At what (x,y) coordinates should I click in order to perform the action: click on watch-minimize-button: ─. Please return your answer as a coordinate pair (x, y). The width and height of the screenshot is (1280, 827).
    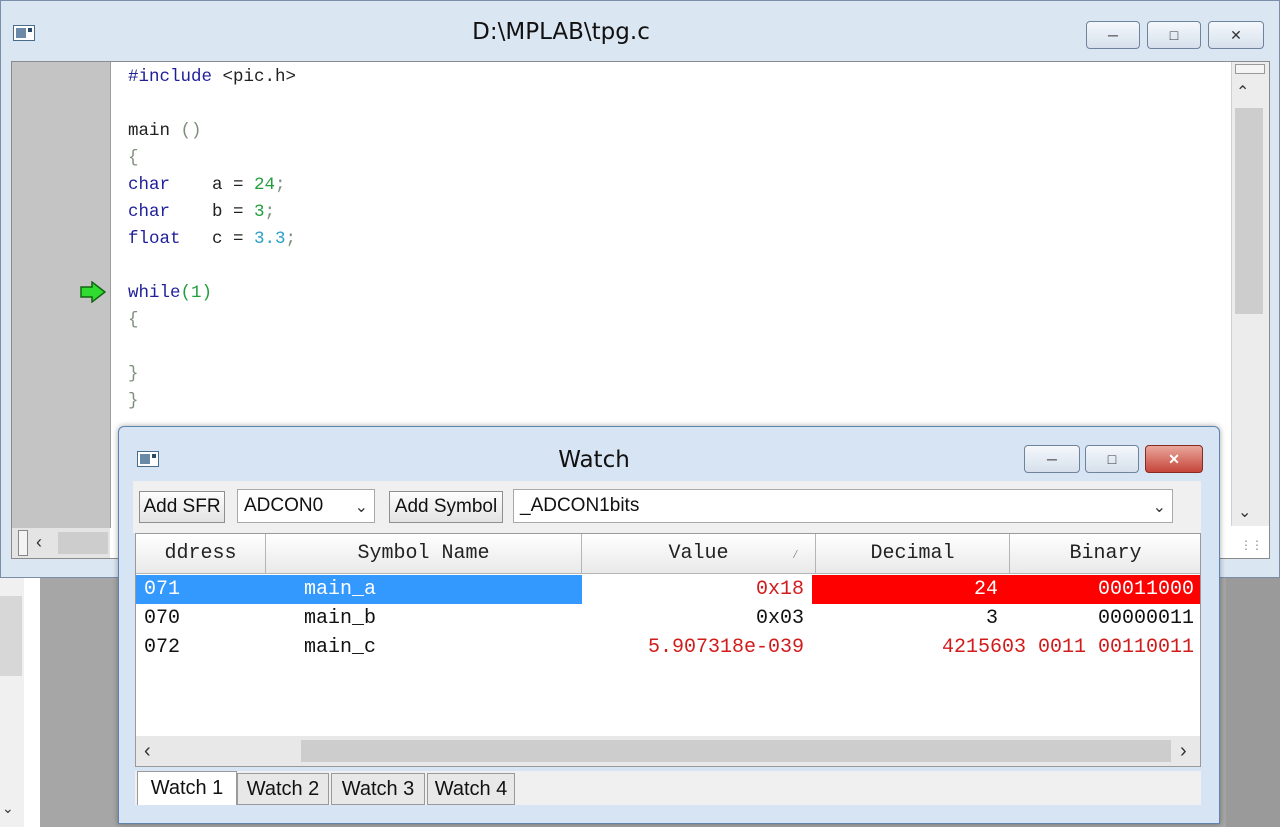
    Looking at the image, I should click on (1052, 459).